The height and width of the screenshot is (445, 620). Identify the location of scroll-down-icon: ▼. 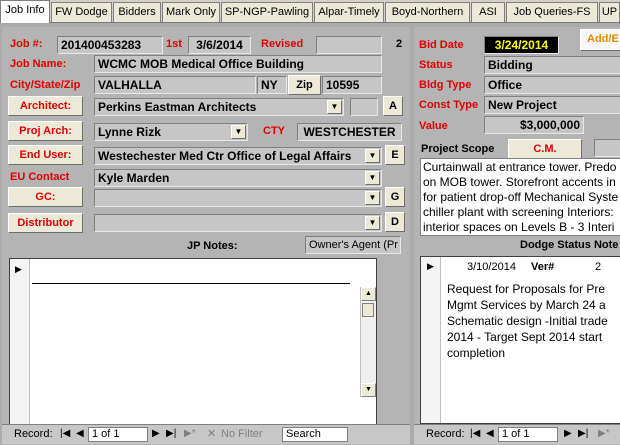
(368, 390).